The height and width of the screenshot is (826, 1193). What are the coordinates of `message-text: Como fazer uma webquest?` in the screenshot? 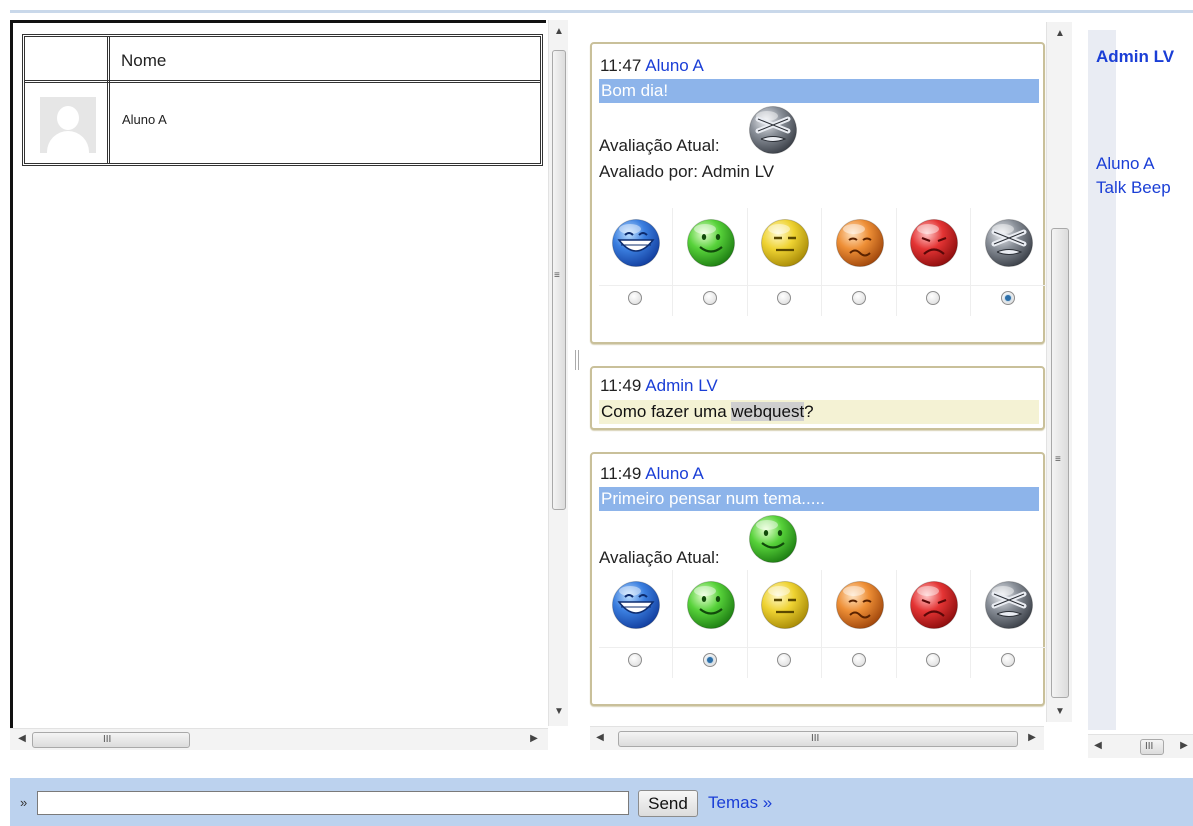 It's located at (819, 412).